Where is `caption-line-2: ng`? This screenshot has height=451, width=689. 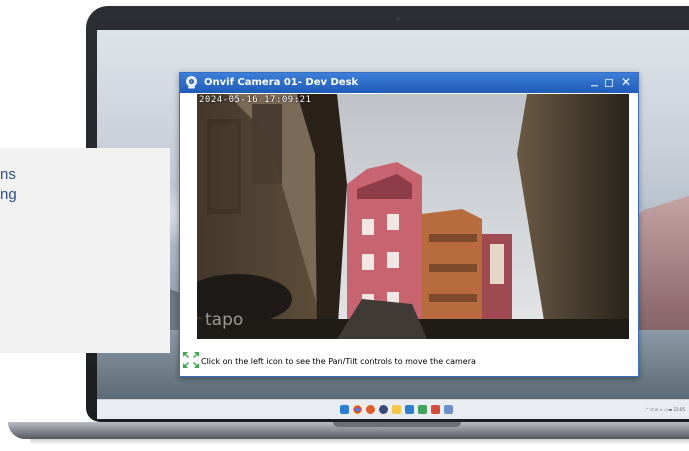
caption-line-2: ng is located at coordinates (8, 194).